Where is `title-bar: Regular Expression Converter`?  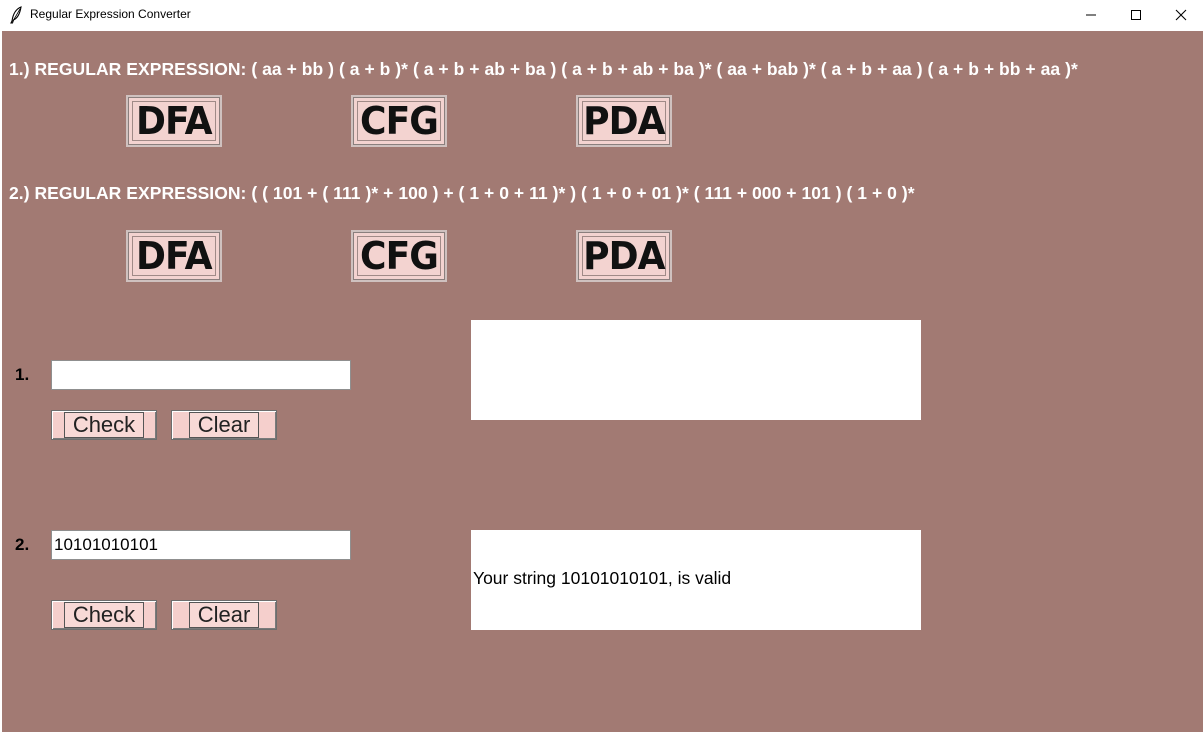 title-bar: Regular Expression Converter is located at coordinates (602, 15).